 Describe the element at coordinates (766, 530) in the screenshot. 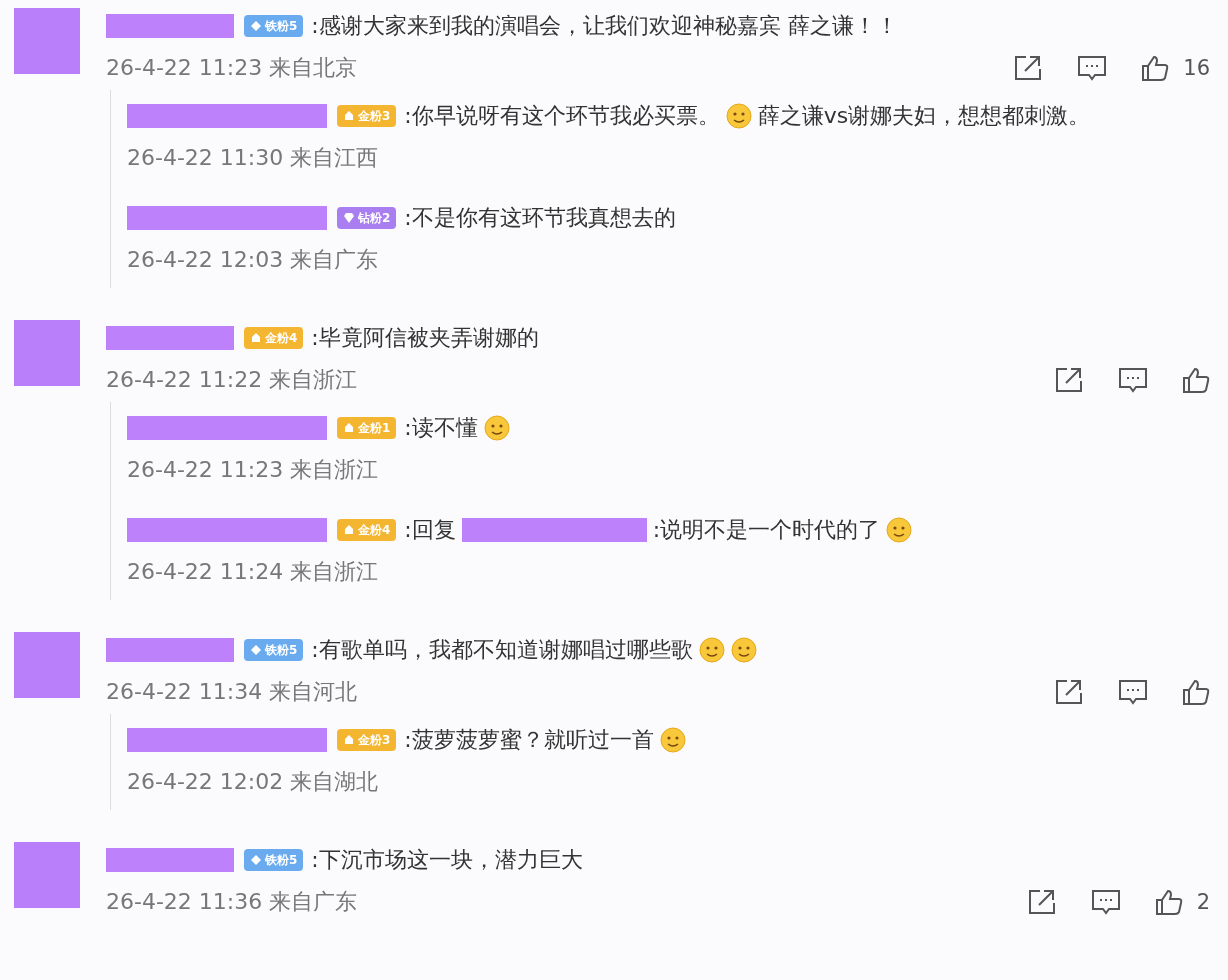

I see `comment-text: :说明不是一个时代的了` at that location.